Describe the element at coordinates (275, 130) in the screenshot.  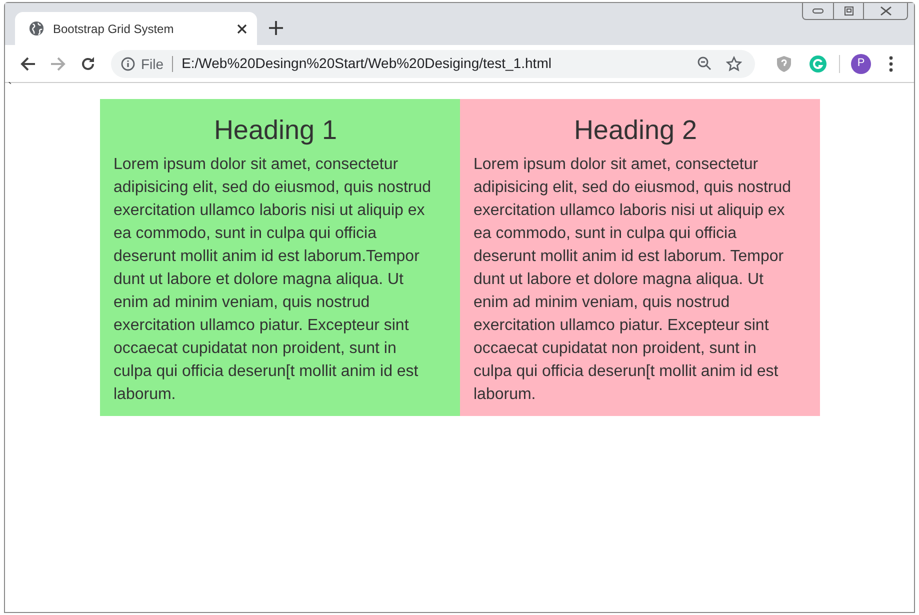
I see `column-heading: Heading 1` at that location.